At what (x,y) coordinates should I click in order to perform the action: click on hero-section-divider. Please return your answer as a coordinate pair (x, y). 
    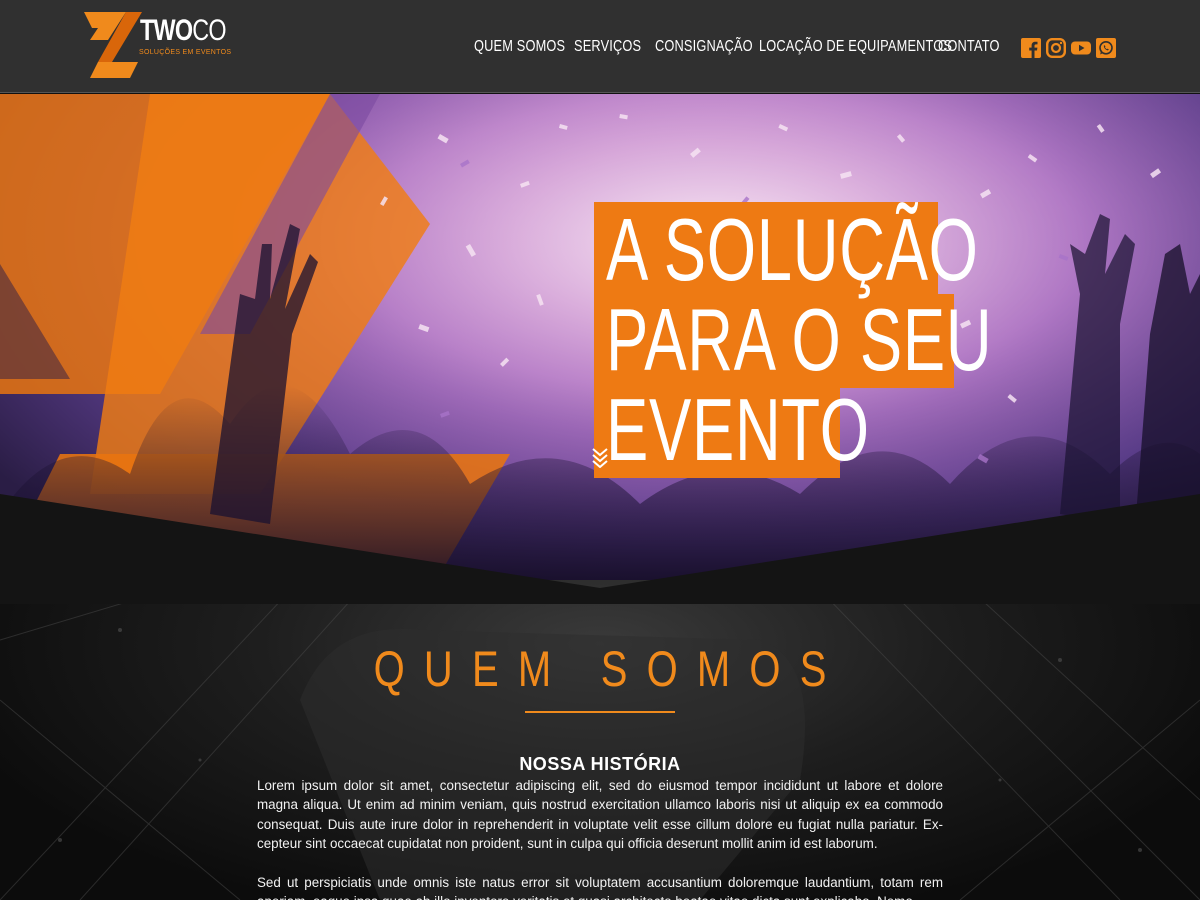
    Looking at the image, I should click on (600, 549).